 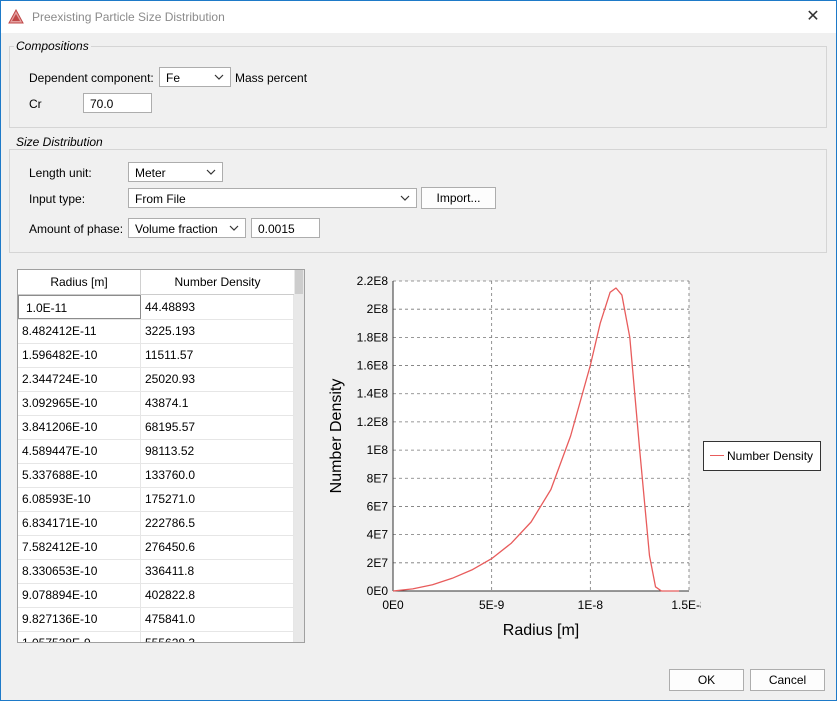 What do you see at coordinates (378, 591) in the screenshot?
I see `y-tick-label: 0E0` at bounding box center [378, 591].